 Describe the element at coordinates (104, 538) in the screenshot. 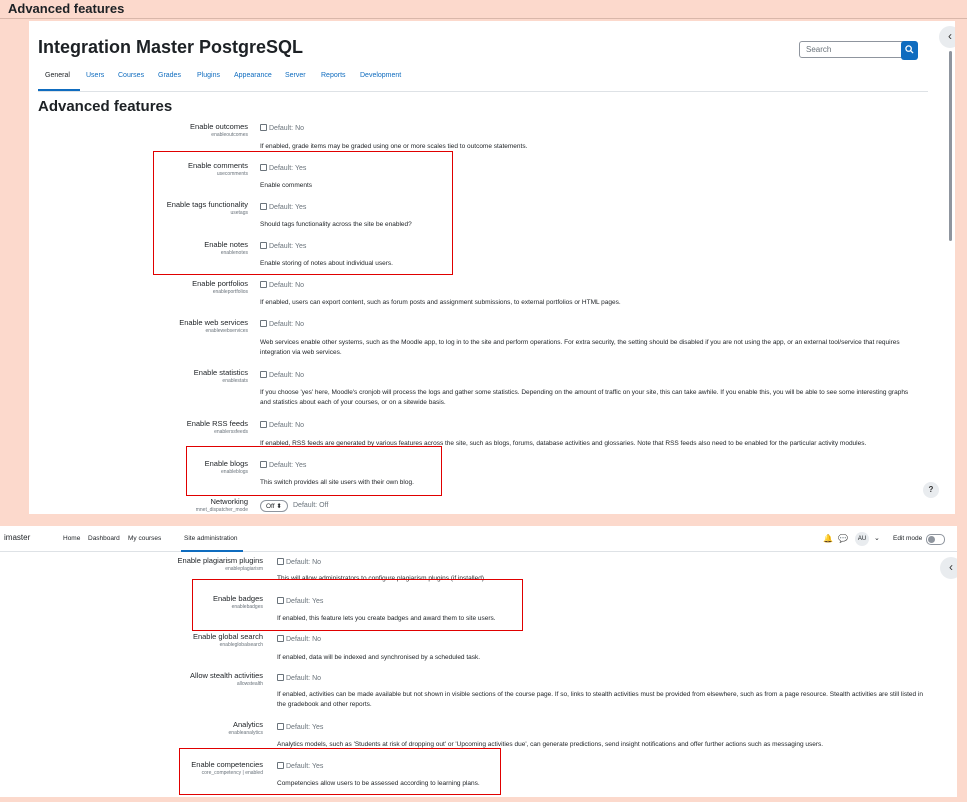

I see `nav-dashboard: Dashboard` at that location.